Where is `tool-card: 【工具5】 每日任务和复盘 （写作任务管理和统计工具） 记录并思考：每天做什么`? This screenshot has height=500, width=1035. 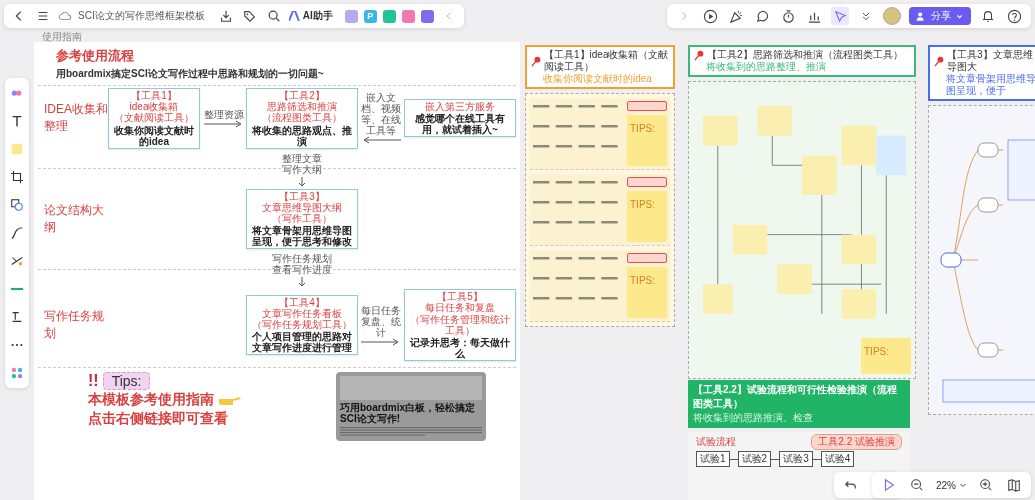
tool-card: 【工具5】 每日任务和复盘 （写作任务管理和统计工具） 记录并思考：每天做什么 is located at coordinates (460, 325).